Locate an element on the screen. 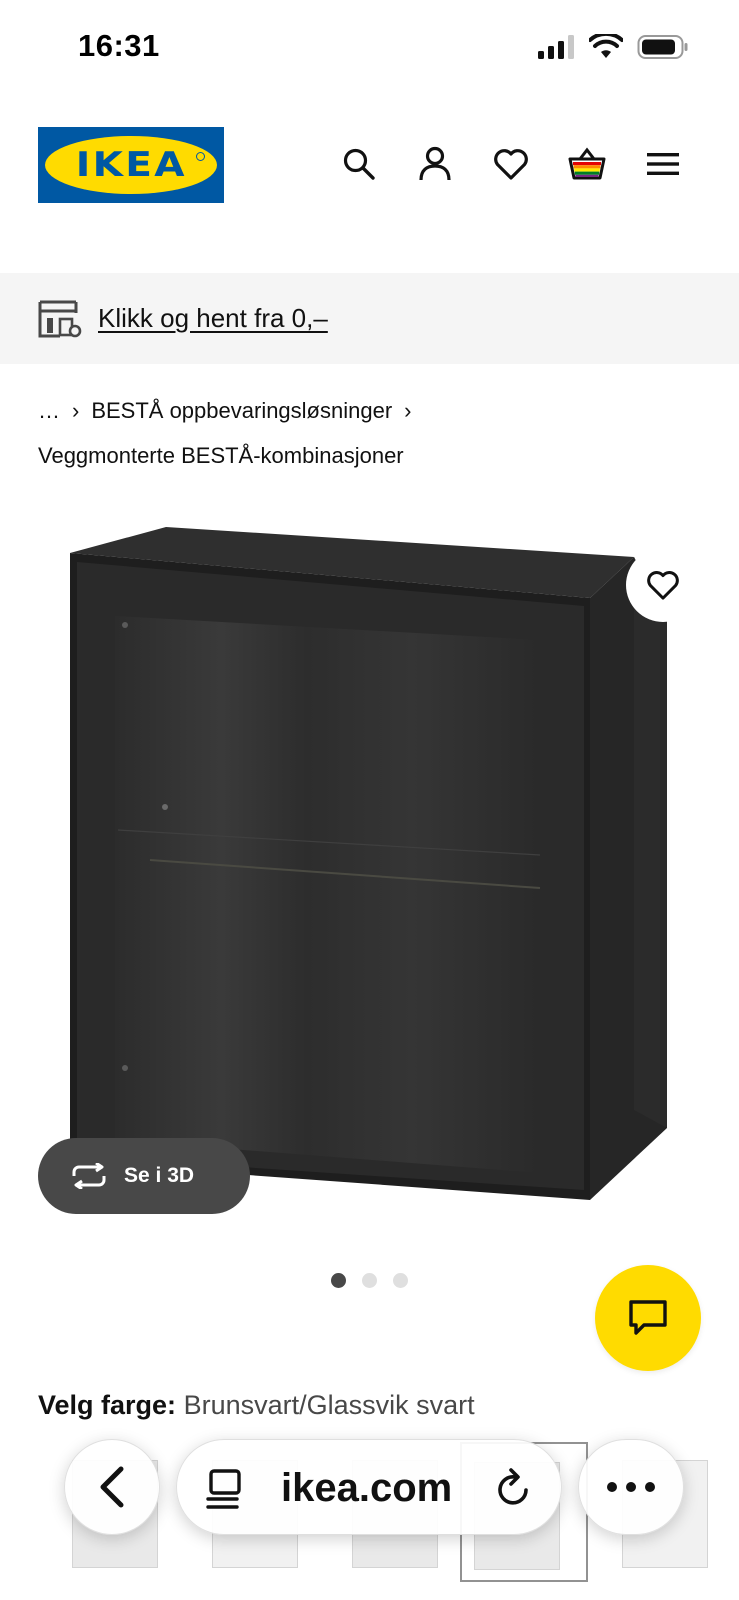  header-actions is located at coordinates (511, 164).